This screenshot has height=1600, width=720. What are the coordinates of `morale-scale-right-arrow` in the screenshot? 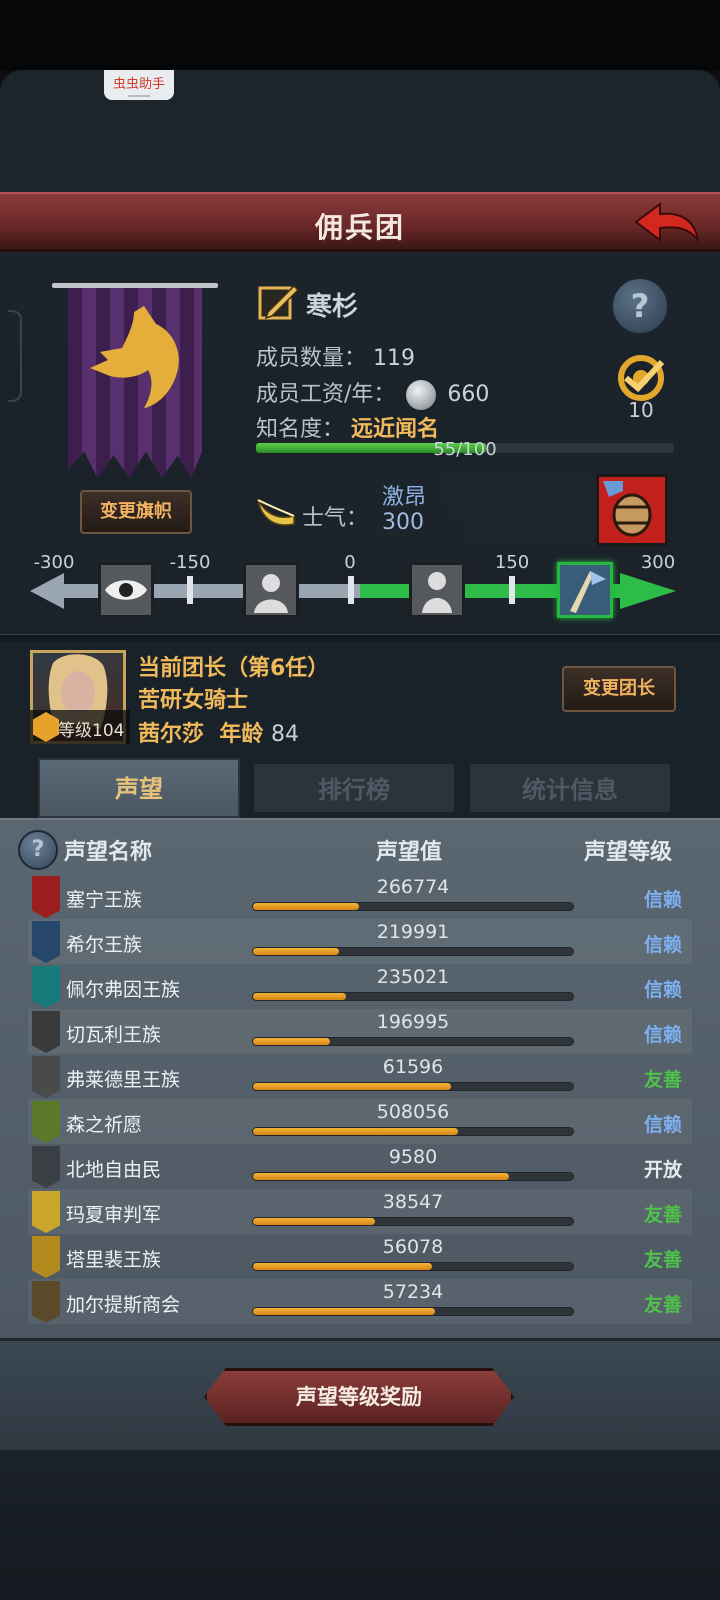 It's located at (648, 591).